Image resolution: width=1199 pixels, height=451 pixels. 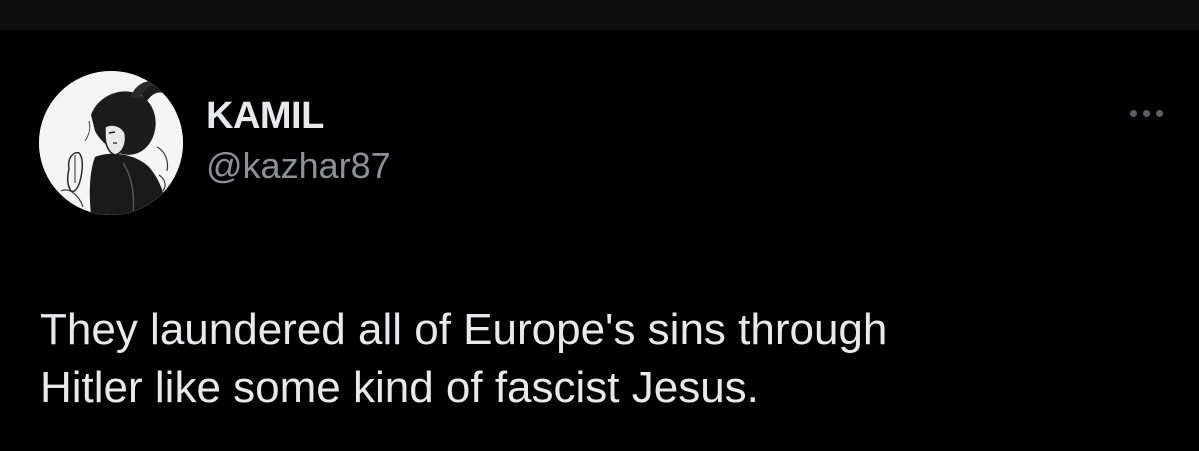 I want to click on top-bar, so click(x=599, y=15).